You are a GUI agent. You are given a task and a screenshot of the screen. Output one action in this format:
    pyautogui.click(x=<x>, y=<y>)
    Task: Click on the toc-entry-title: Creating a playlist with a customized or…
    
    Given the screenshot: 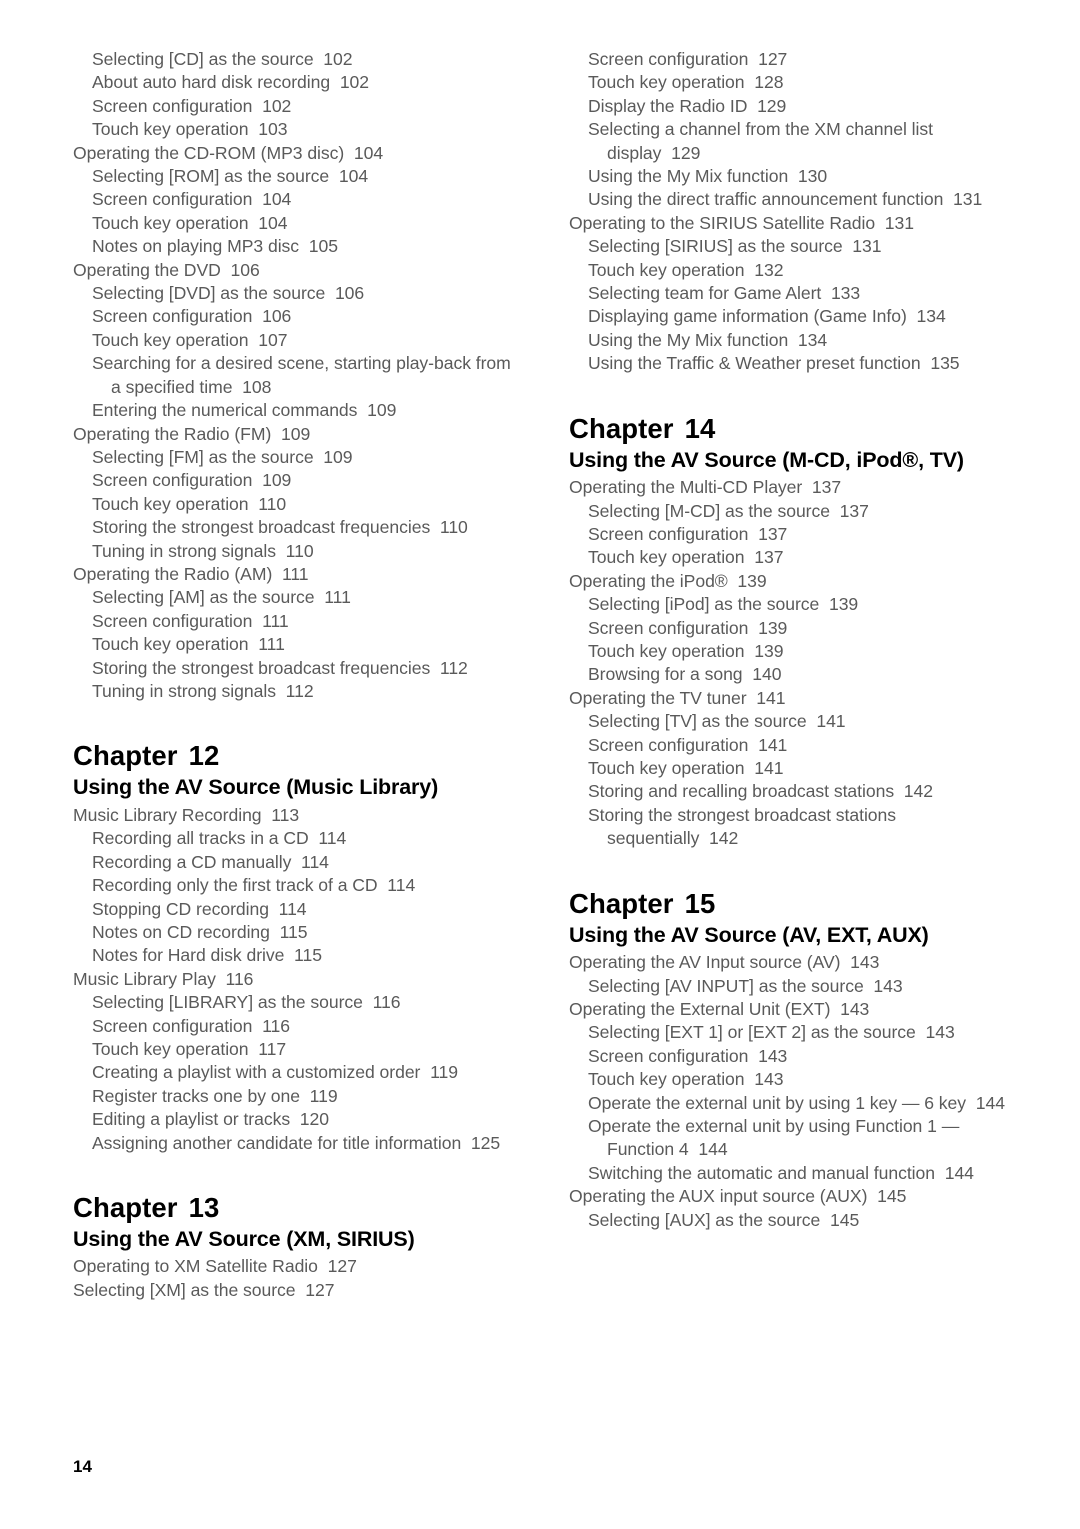 What is the action you would take?
    pyautogui.click(x=256, y=1072)
    